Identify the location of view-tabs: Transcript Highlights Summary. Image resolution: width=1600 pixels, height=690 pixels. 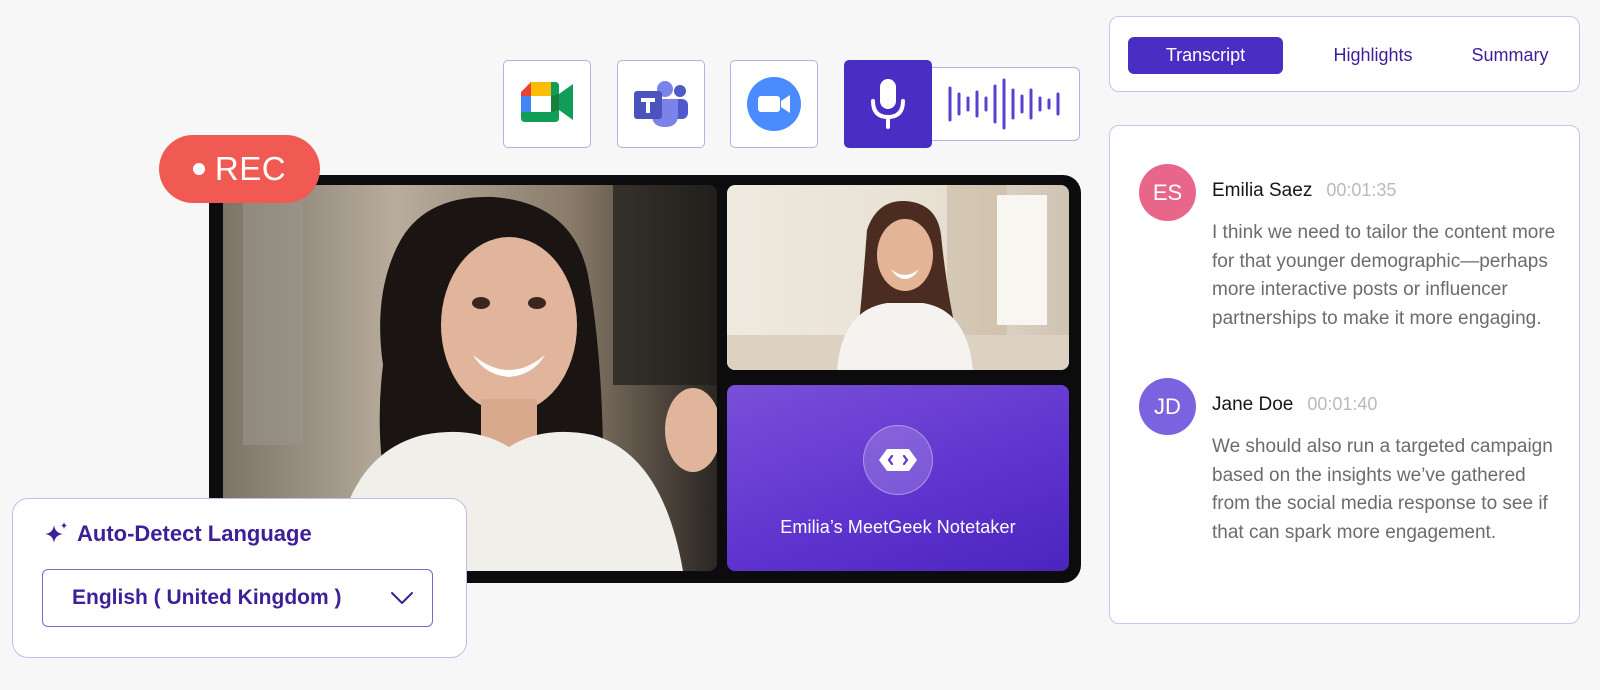
(1344, 54).